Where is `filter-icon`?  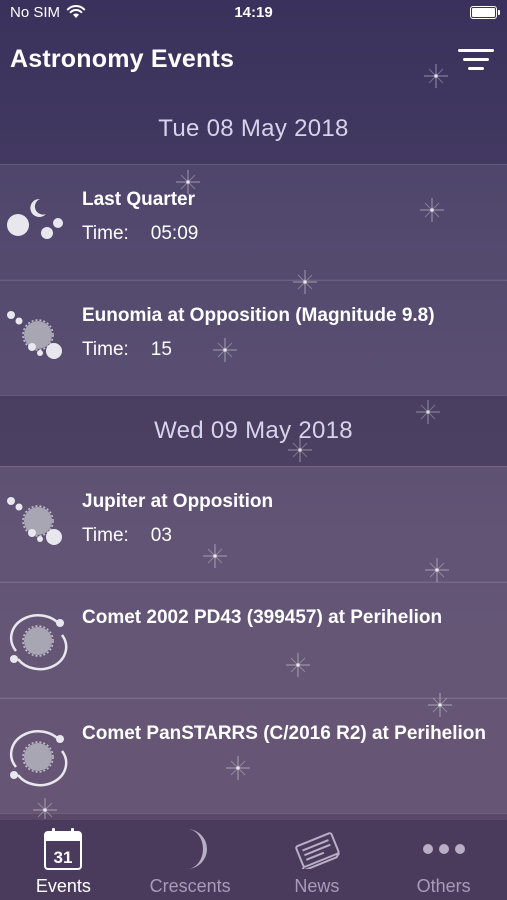
filter-icon is located at coordinates (476, 59).